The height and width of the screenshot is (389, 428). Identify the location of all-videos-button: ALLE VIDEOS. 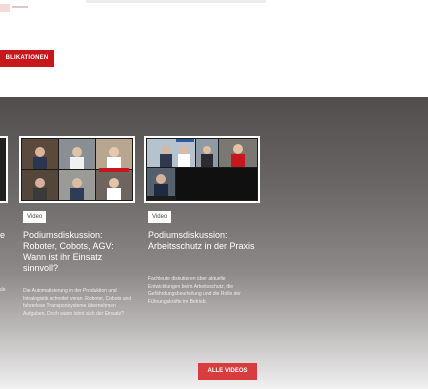
(227, 371).